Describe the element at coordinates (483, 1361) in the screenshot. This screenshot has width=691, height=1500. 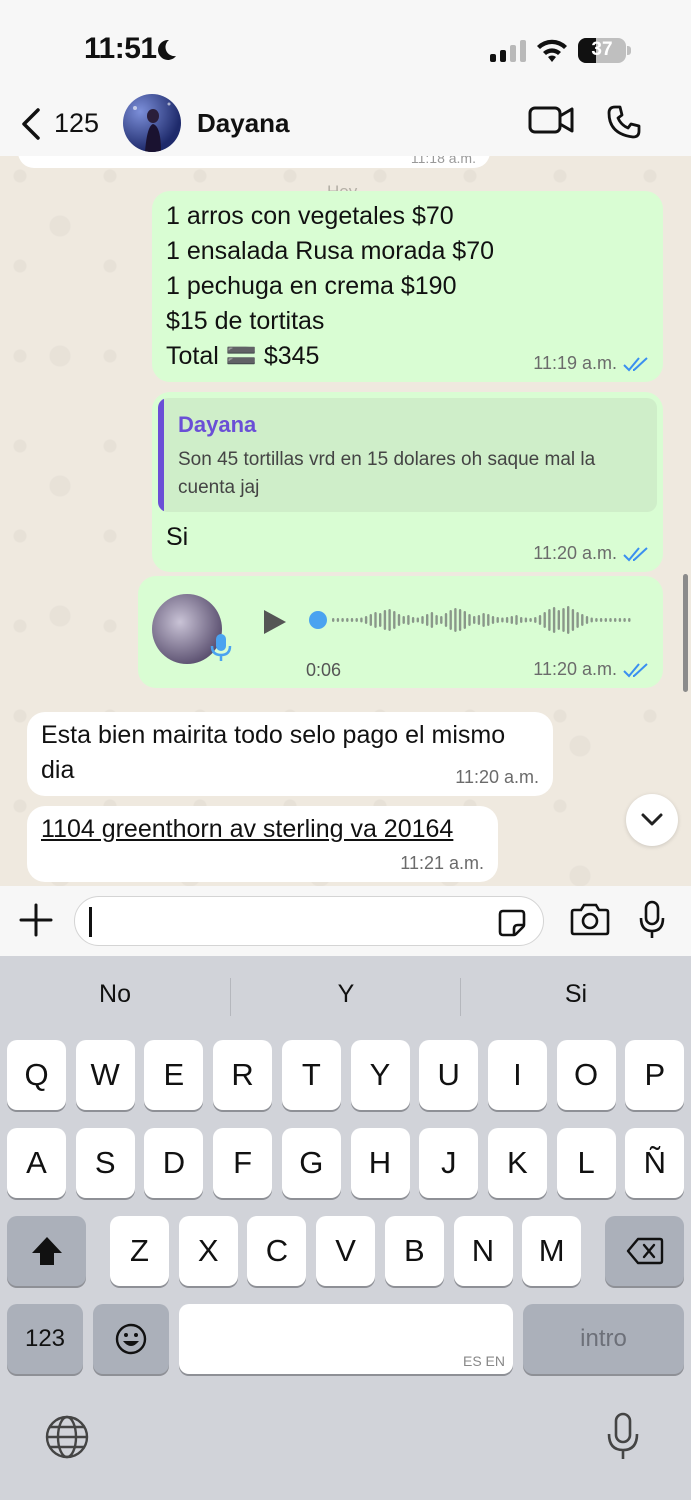
I see `language-hint: ES EN` at that location.